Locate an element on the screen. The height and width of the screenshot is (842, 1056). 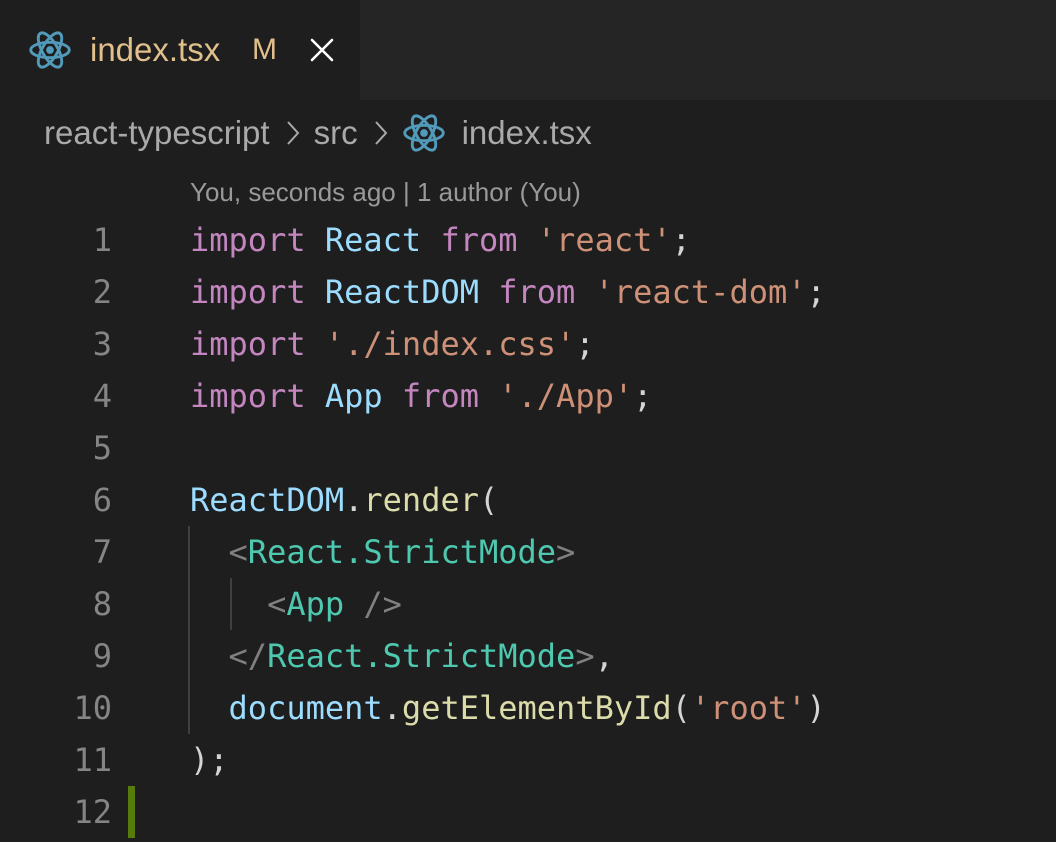
code-token: React is located at coordinates (373, 240).